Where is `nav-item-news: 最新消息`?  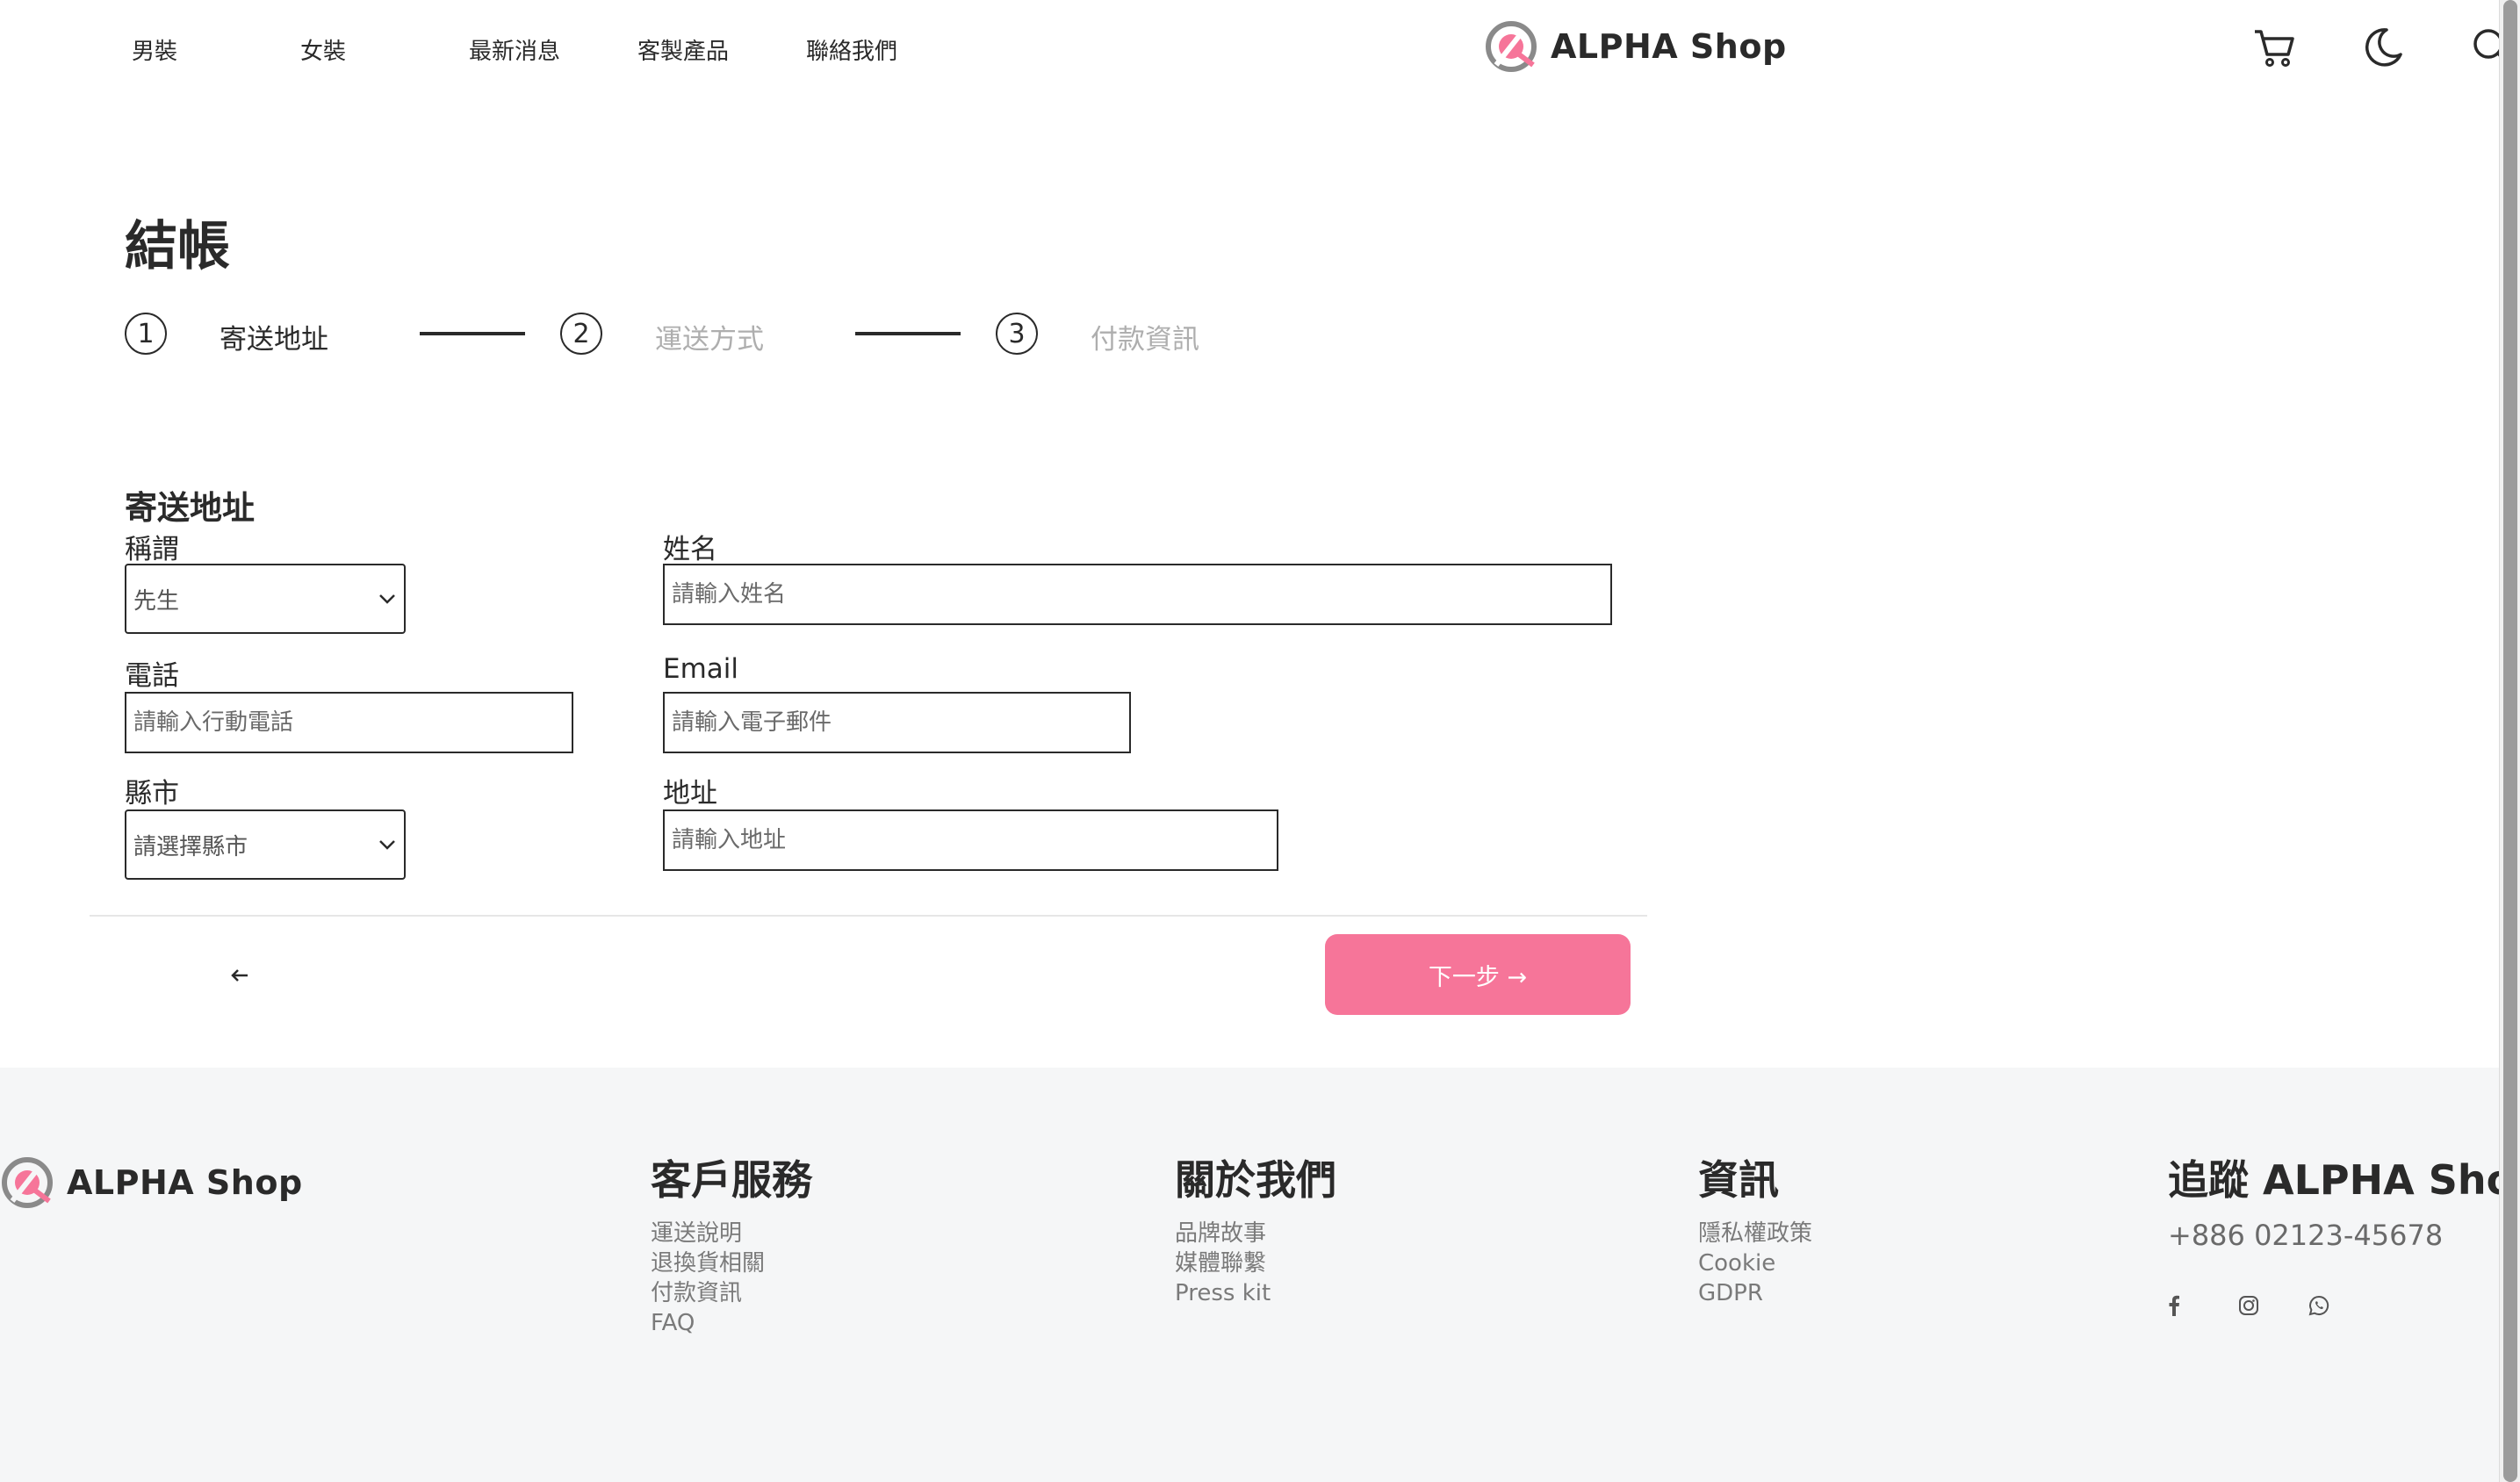 nav-item-news: 最新消息 is located at coordinates (553, 49).